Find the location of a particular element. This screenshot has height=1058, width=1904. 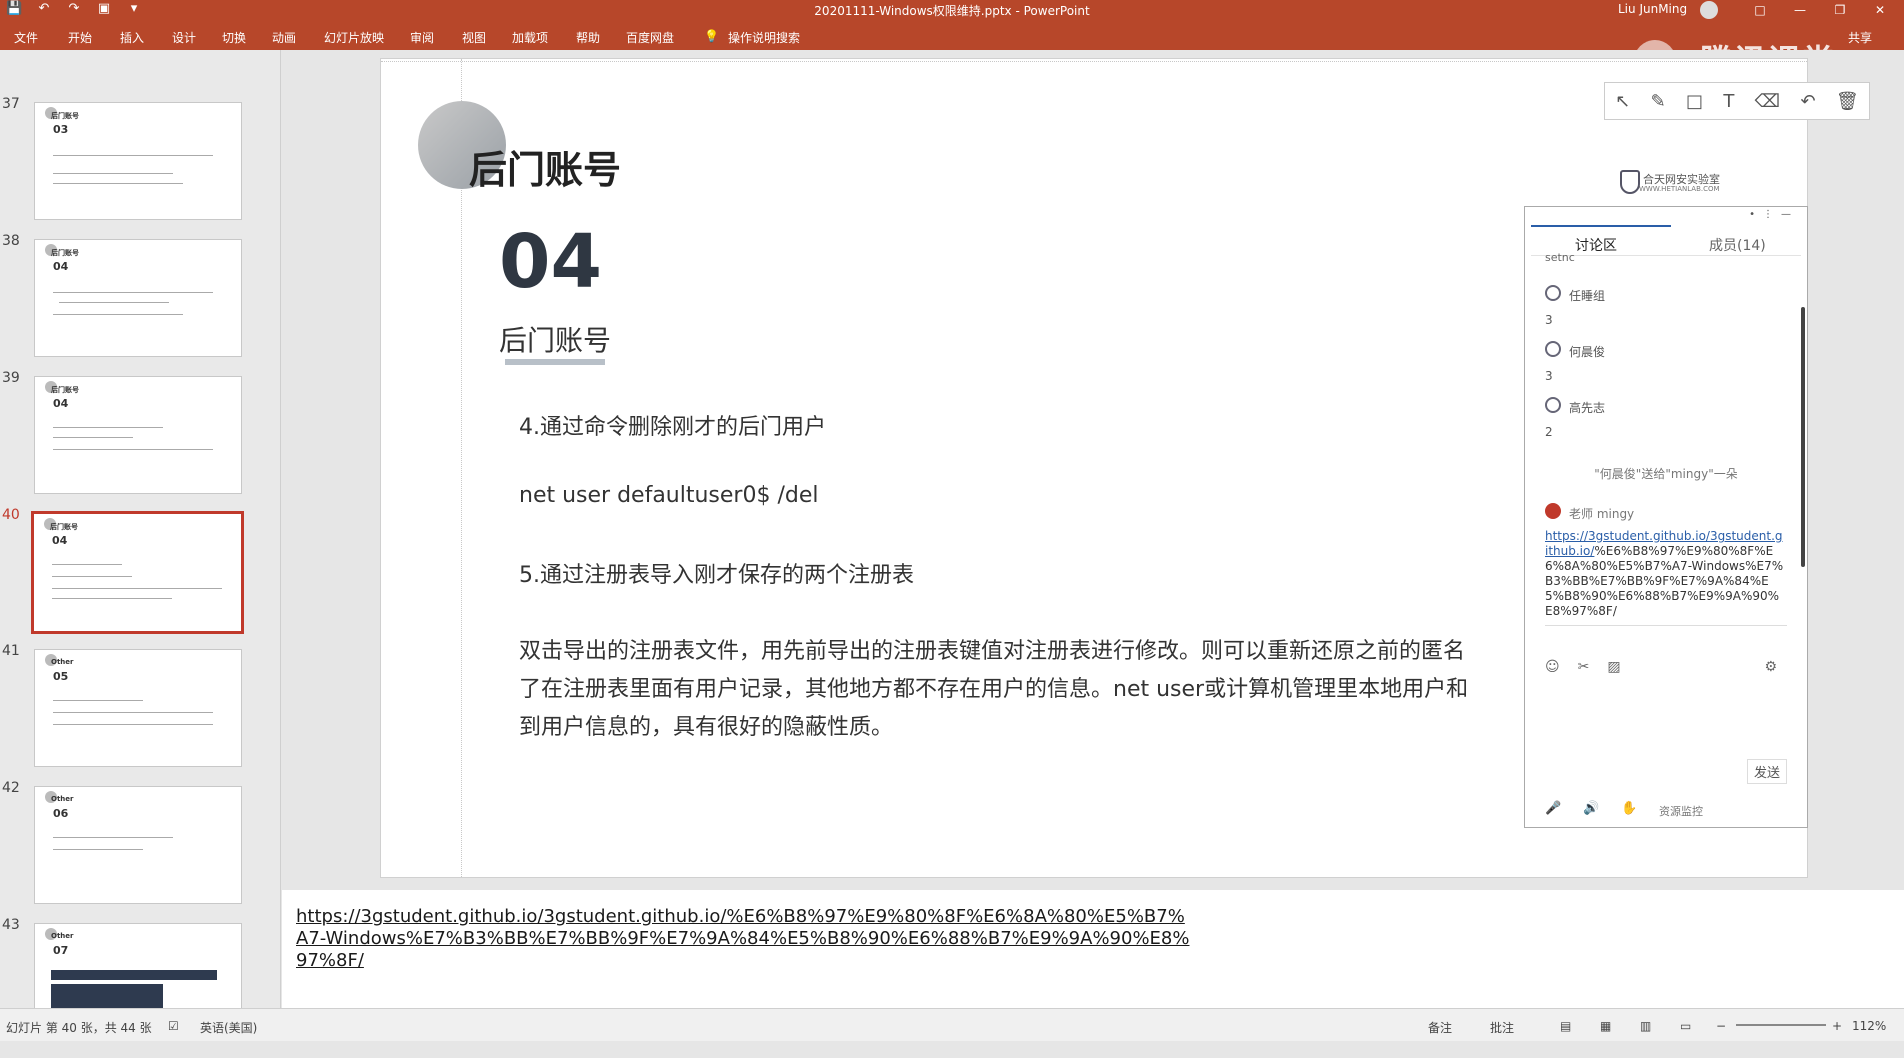

tab-animations: 动画 is located at coordinates (284, 37).